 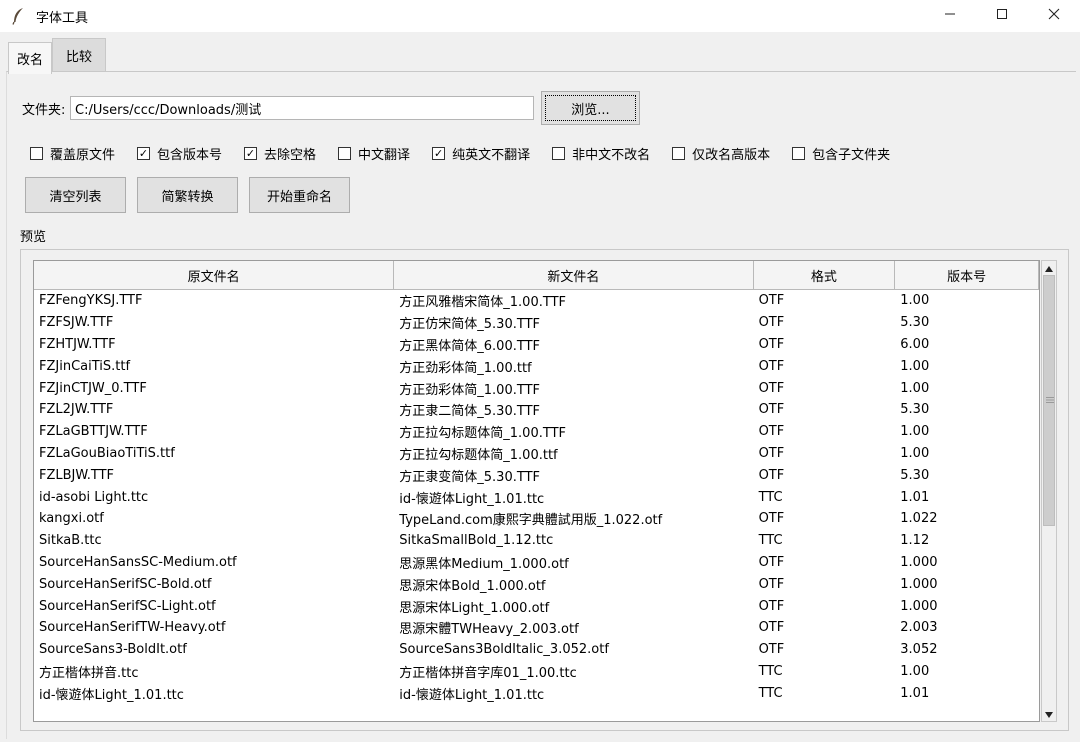 I want to click on vertical-scrollbar, so click(x=1049, y=491).